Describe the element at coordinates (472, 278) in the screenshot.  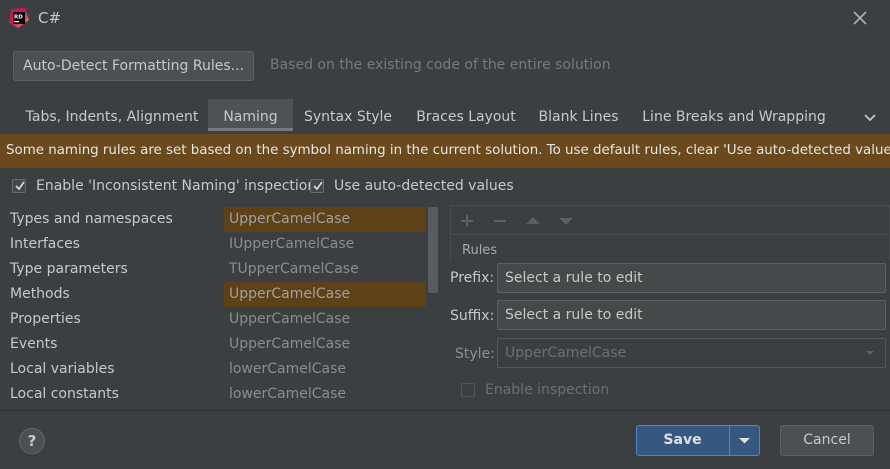
I see `prefix-label: Prefix:` at that location.